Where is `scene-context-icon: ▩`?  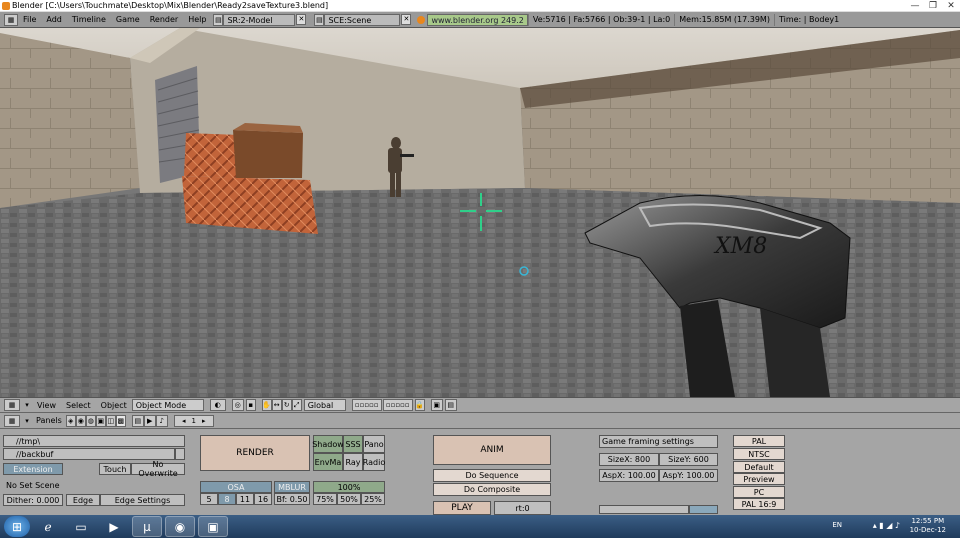
scene-context-icon: ▩ is located at coordinates (120, 420).